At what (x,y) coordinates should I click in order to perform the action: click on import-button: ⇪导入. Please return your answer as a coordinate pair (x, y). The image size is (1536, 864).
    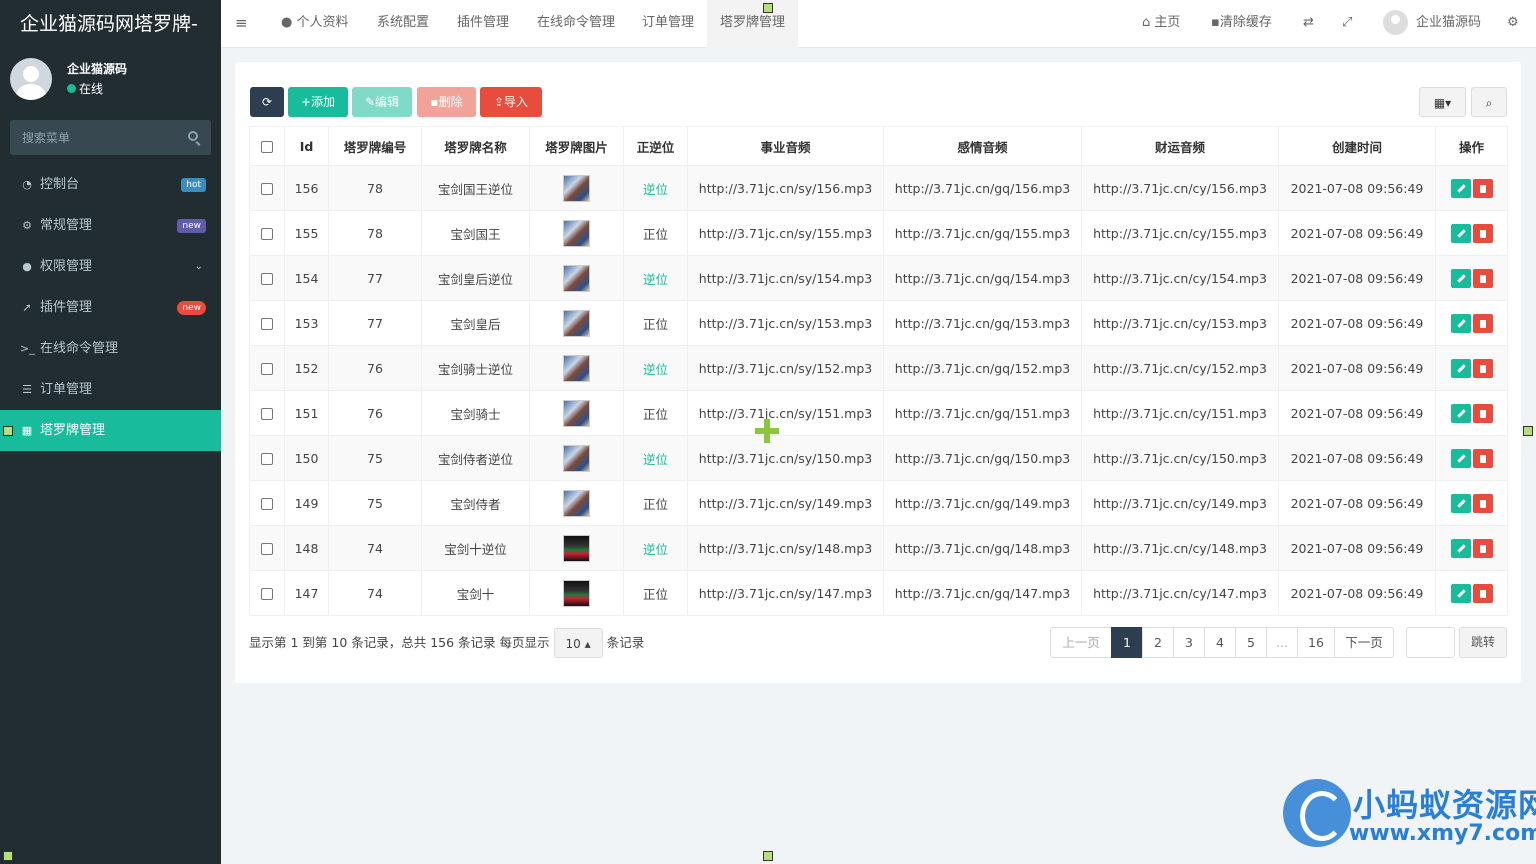
    Looking at the image, I should click on (511, 102).